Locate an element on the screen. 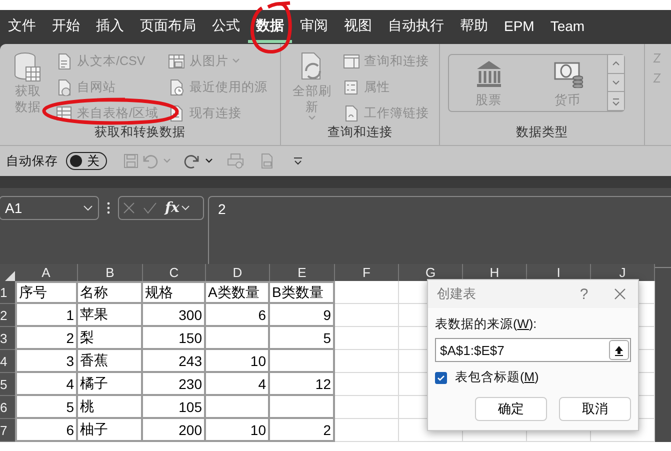  cell-reference: A1 is located at coordinates (13, 208).